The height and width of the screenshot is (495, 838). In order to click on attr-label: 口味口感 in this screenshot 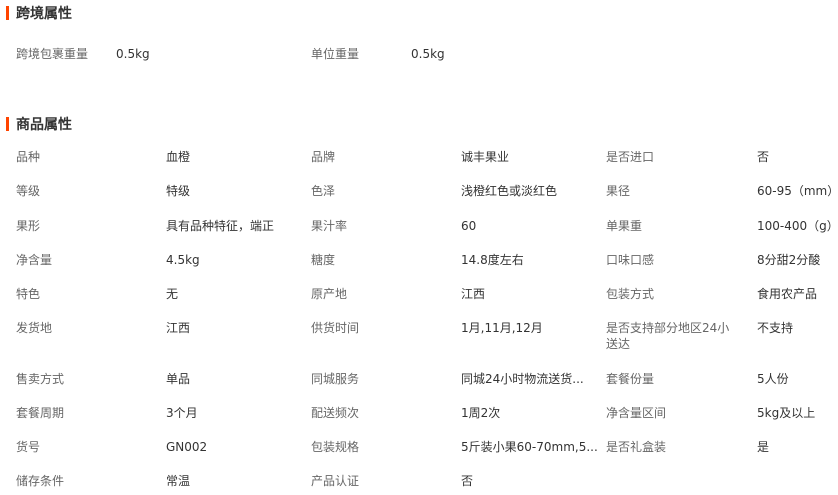, I will do `click(630, 260)`.